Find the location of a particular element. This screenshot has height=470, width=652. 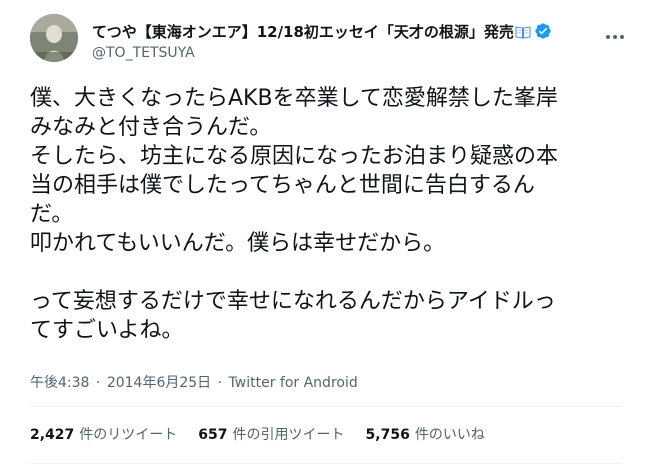

tweet-line: そしたら、坊主になる原因になったお泊まり疑惑の本 is located at coordinates (294, 156).